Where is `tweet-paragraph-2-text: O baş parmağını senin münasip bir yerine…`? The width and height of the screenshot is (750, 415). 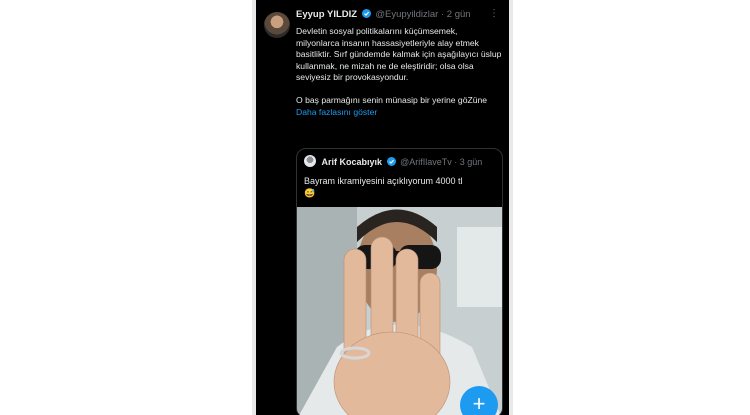
tweet-paragraph-2-text: O baş parmağını senin münasip bir yerine… is located at coordinates (392, 99).